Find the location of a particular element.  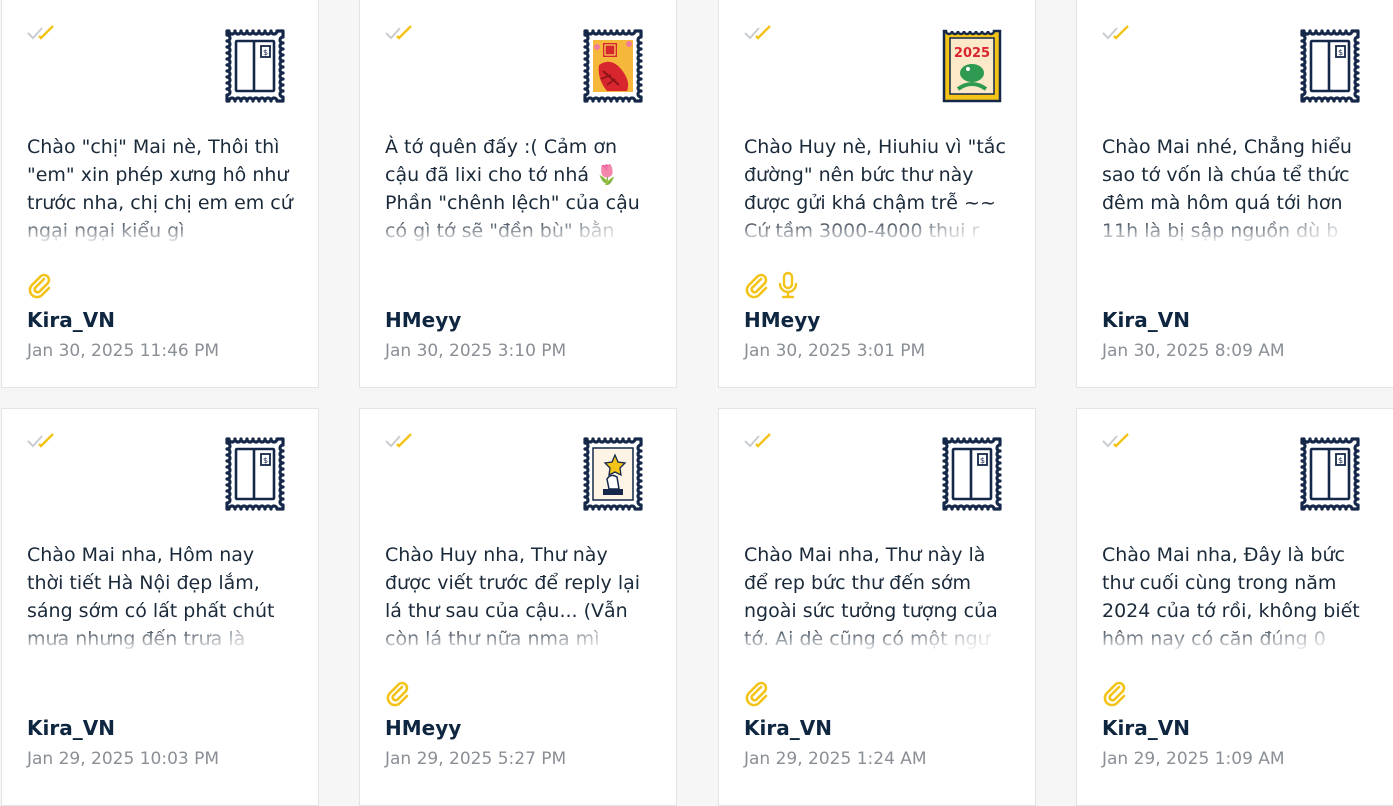

letter-date: Jan 29, 2025 1:24 AM is located at coordinates (835, 759).